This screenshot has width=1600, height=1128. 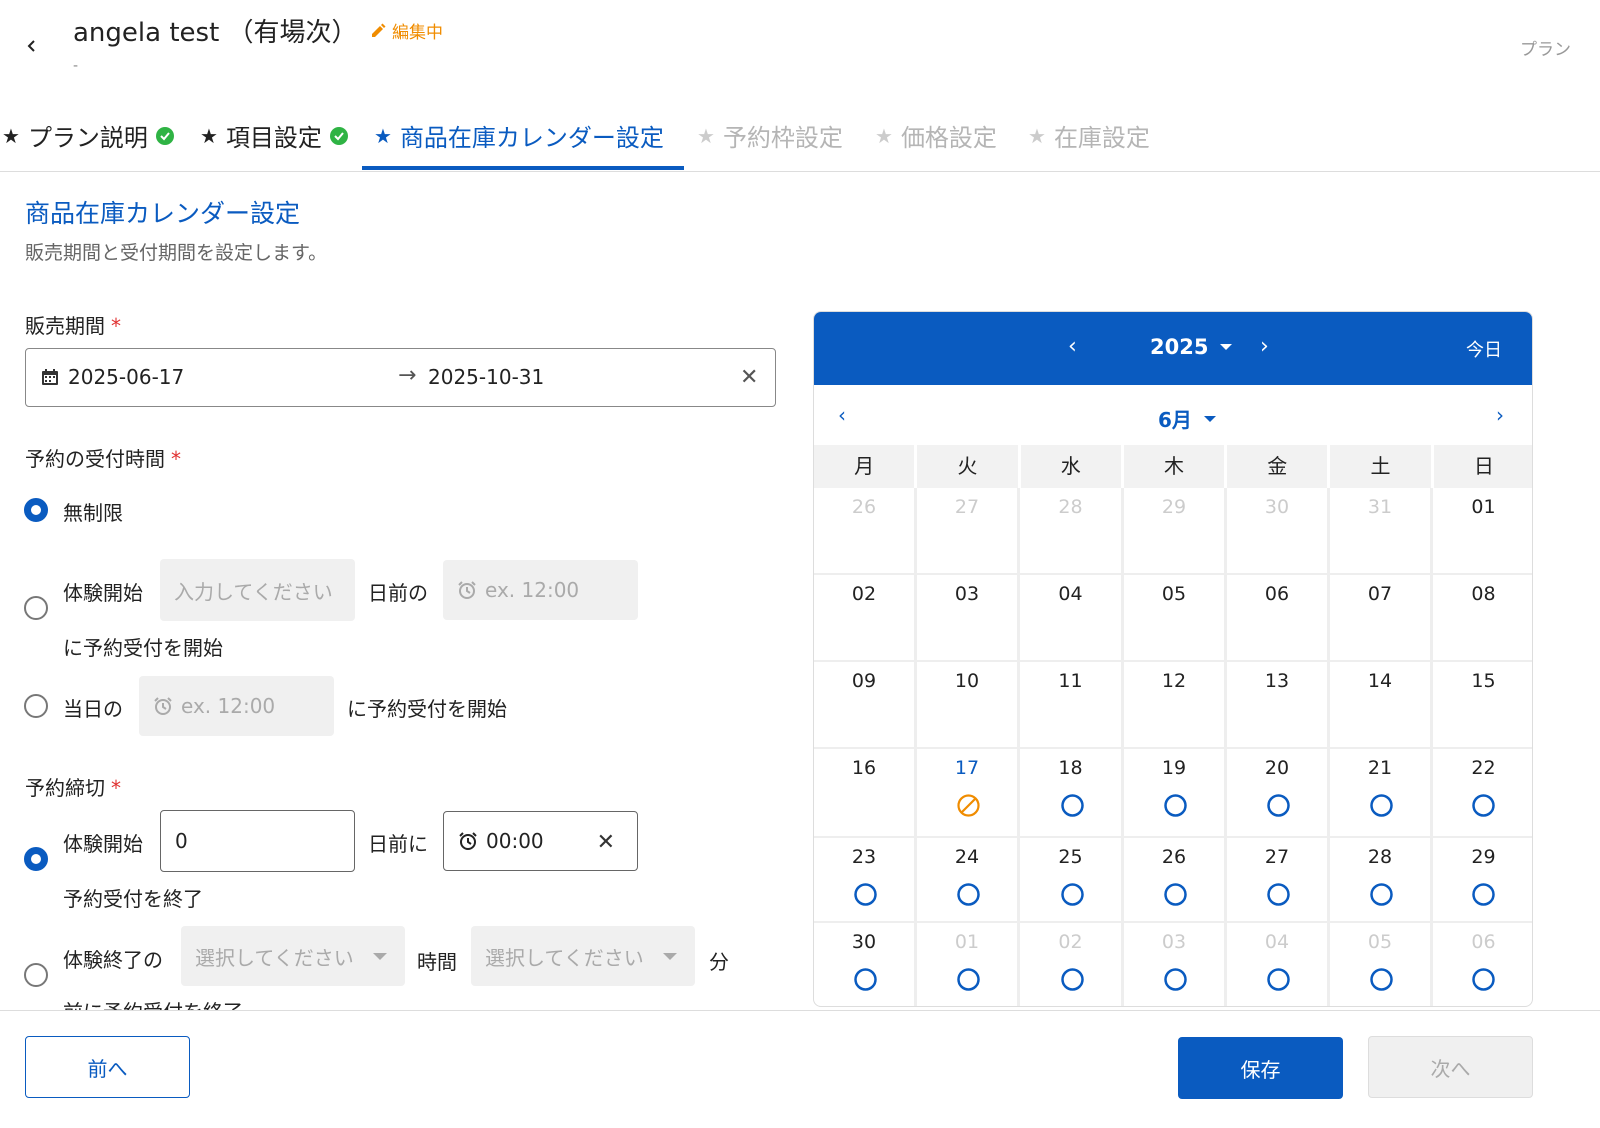 I want to click on plan-link: プラン, so click(x=1545, y=47).